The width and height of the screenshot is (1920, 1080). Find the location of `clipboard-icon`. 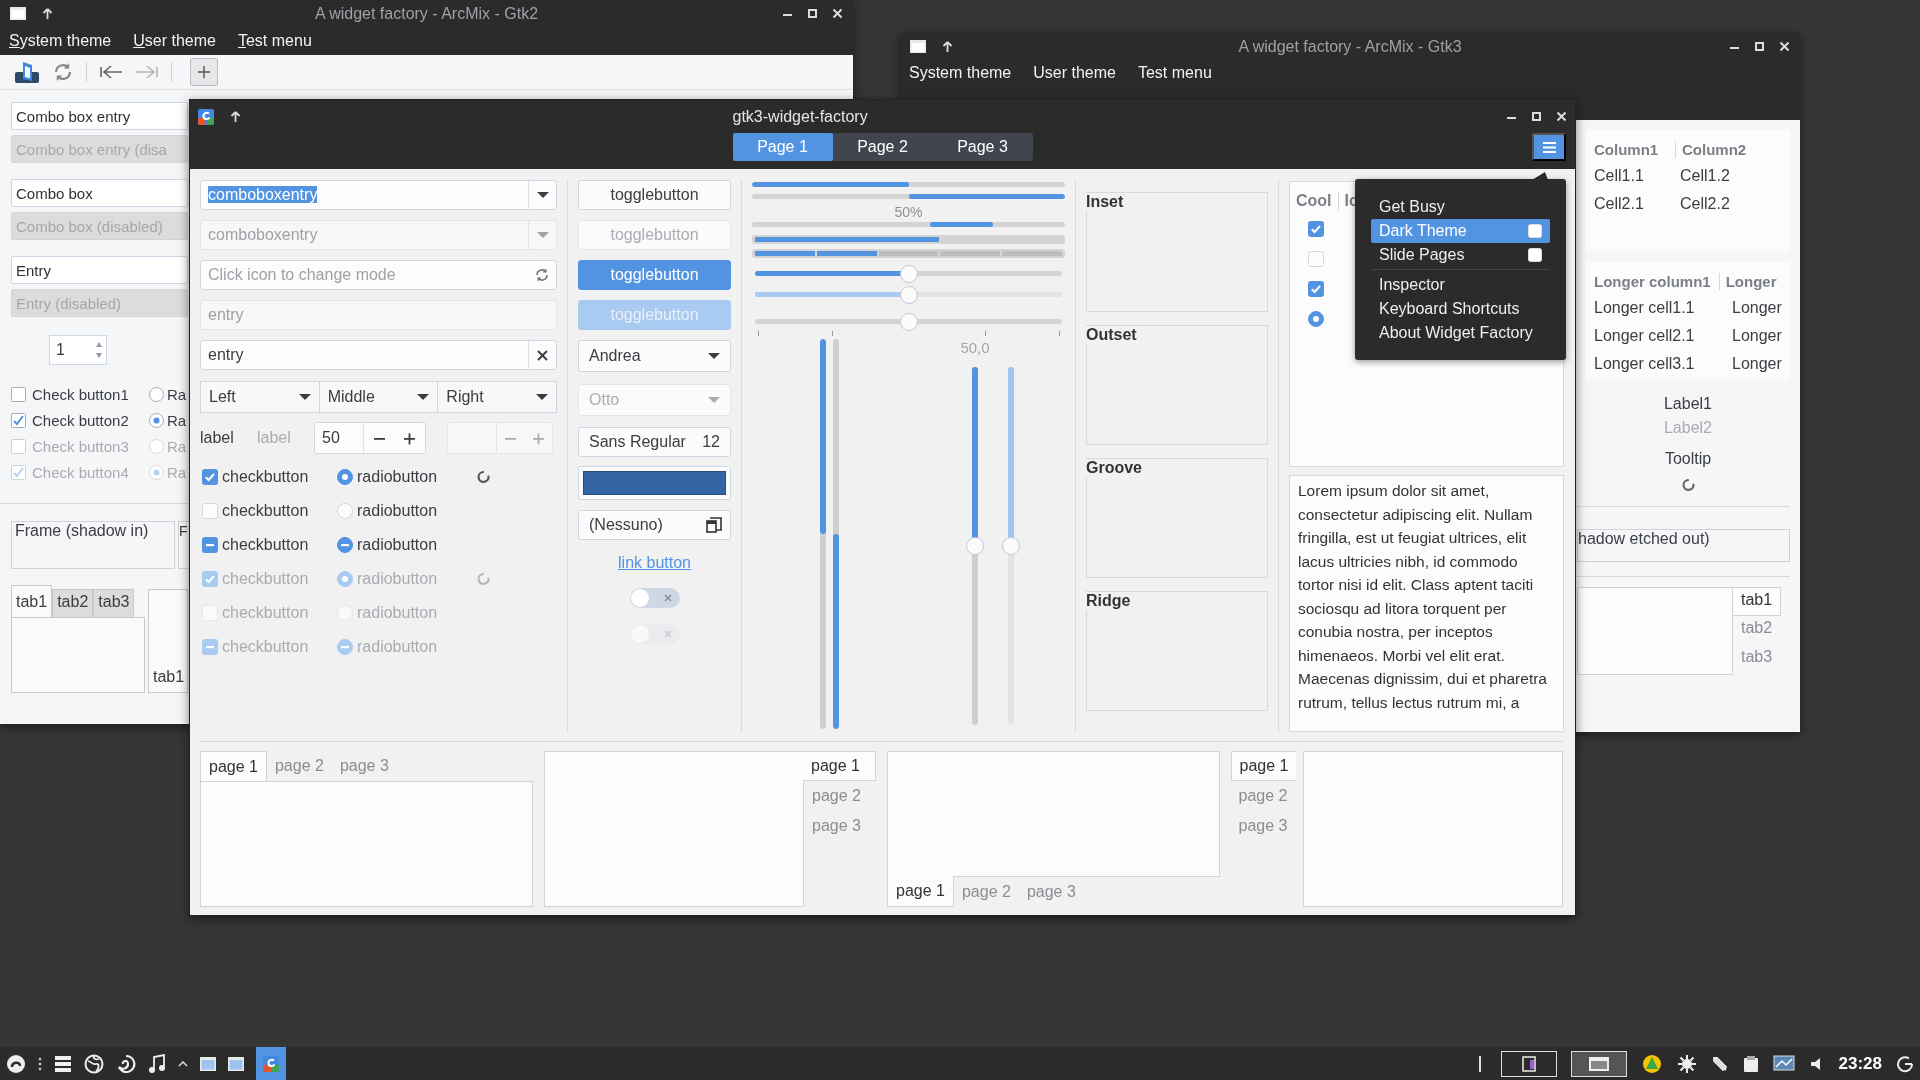

clipboard-icon is located at coordinates (1750, 1063).